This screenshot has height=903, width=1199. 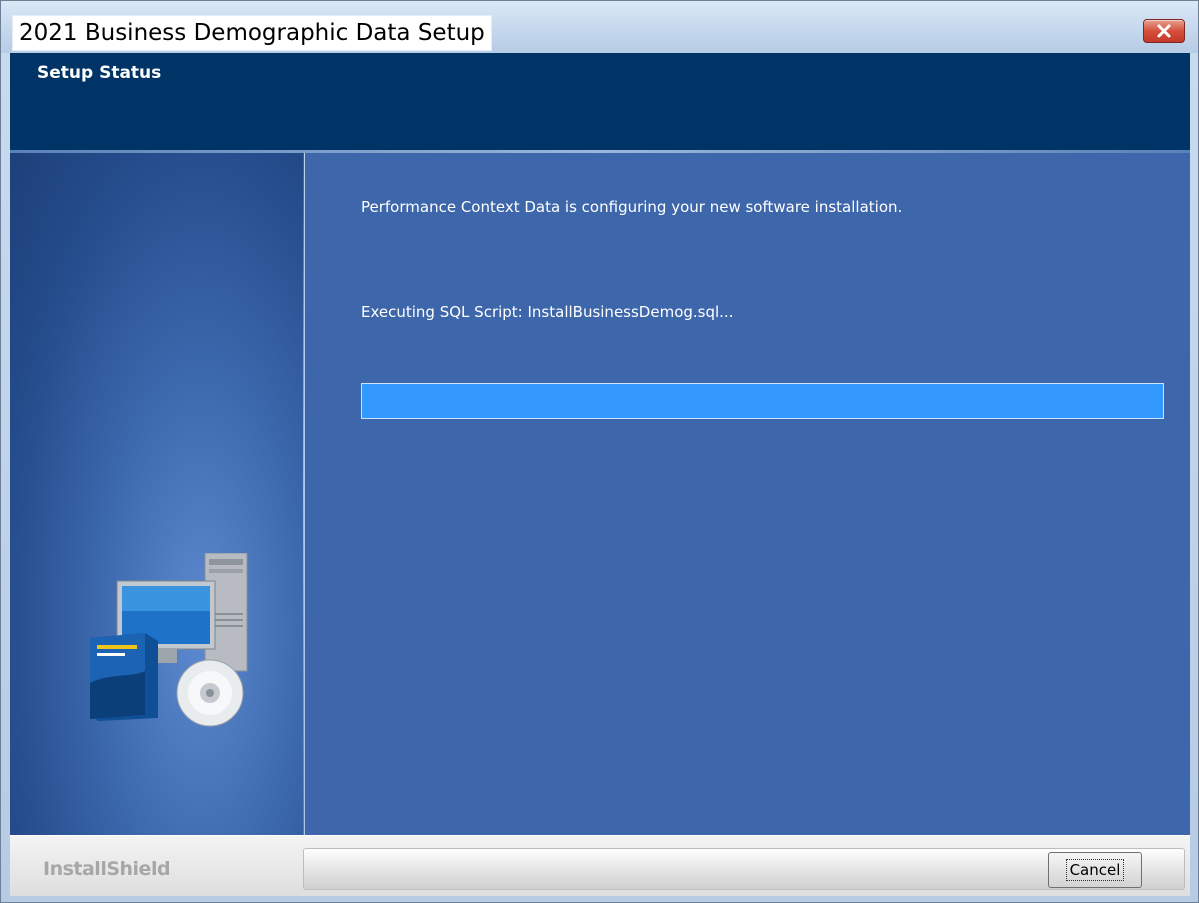 What do you see at coordinates (99, 73) in the screenshot?
I see `page-title: Setup Status` at bounding box center [99, 73].